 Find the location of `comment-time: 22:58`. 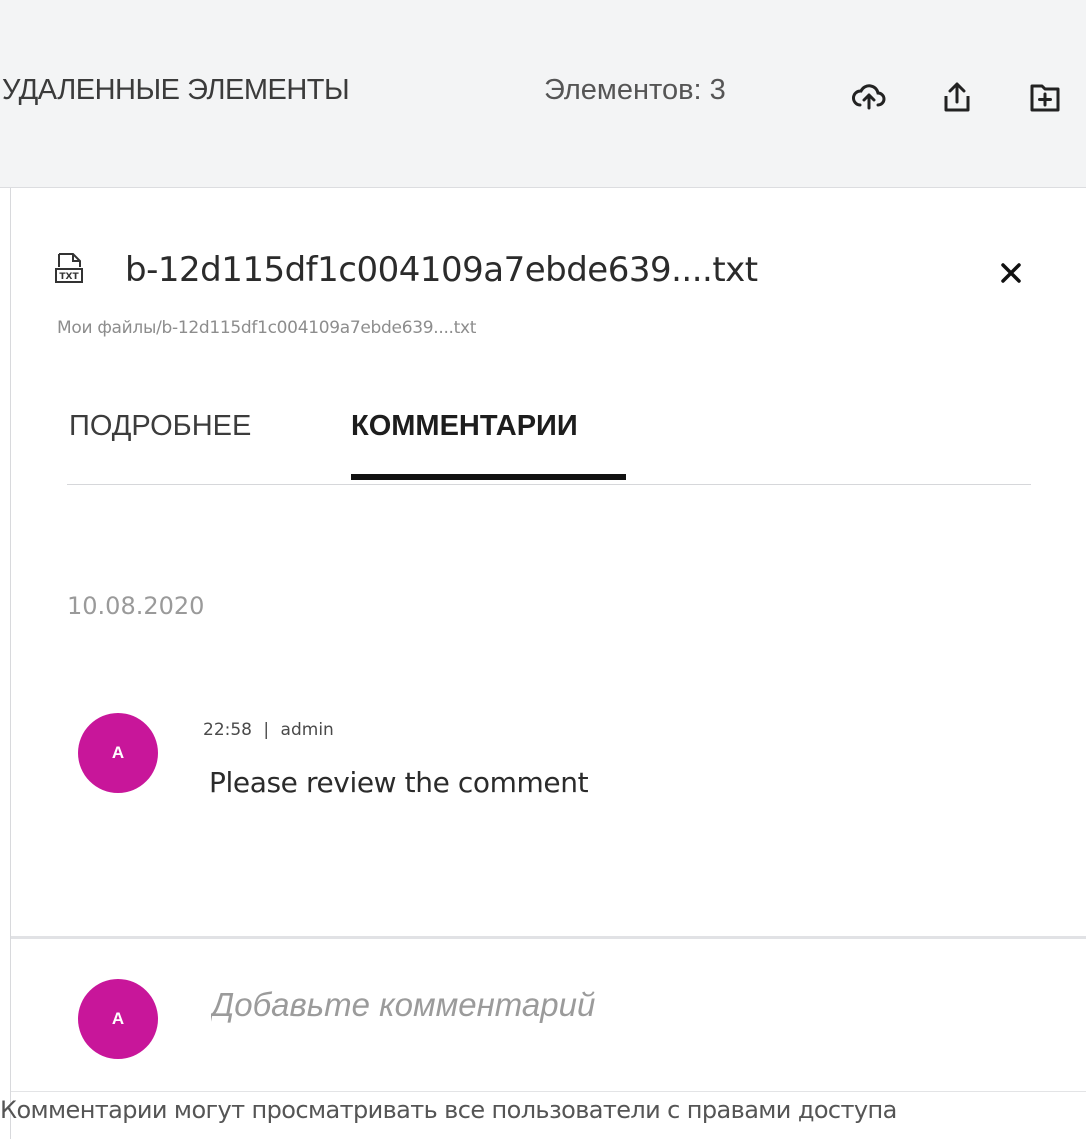

comment-time: 22:58 is located at coordinates (227, 730).